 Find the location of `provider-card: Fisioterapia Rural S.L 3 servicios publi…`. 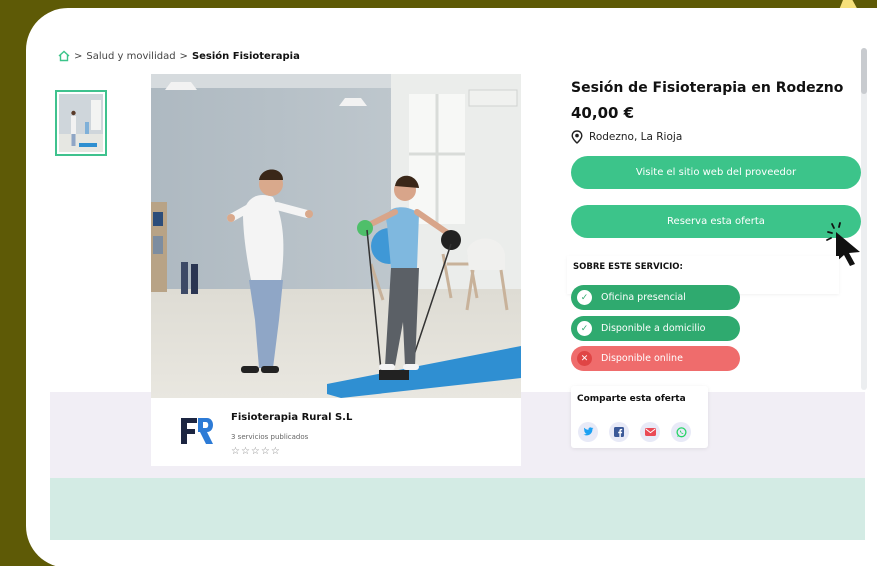

provider-card: Fisioterapia Rural S.L 3 servicios publi… is located at coordinates (336, 432).